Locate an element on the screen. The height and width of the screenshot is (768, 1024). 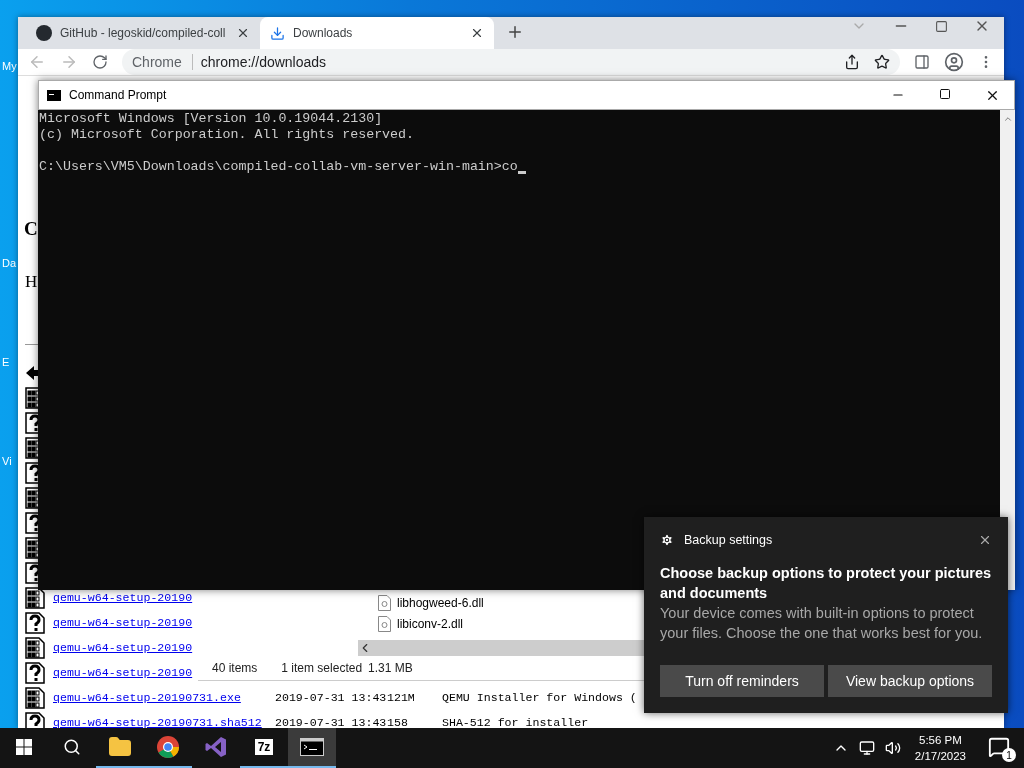
notification-button: View backup options is located at coordinates (910, 681).